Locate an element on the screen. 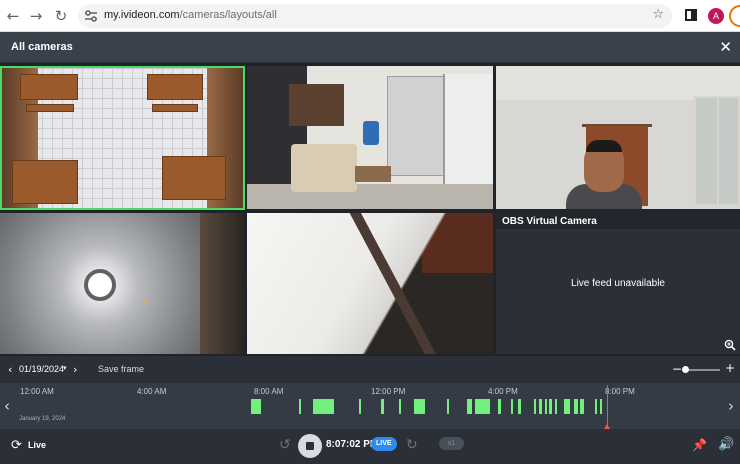  camera-tile-6: OBS Virtual Camera Live feed unavailable is located at coordinates (618, 282).